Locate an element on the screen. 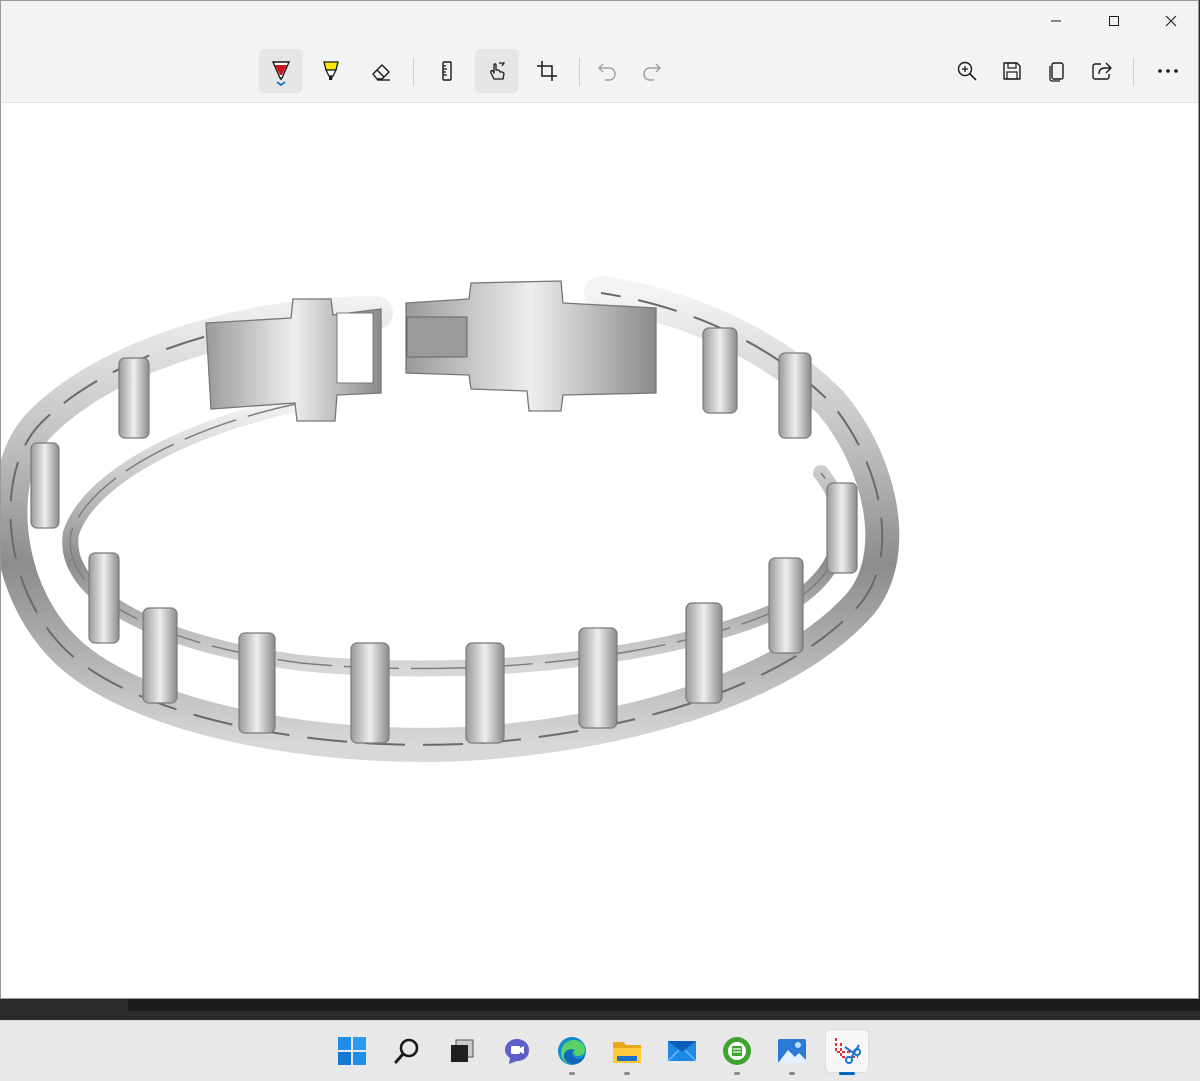 Image resolution: width=1200 pixels, height=1081 pixels. close-icon is located at coordinates (1171, 21).